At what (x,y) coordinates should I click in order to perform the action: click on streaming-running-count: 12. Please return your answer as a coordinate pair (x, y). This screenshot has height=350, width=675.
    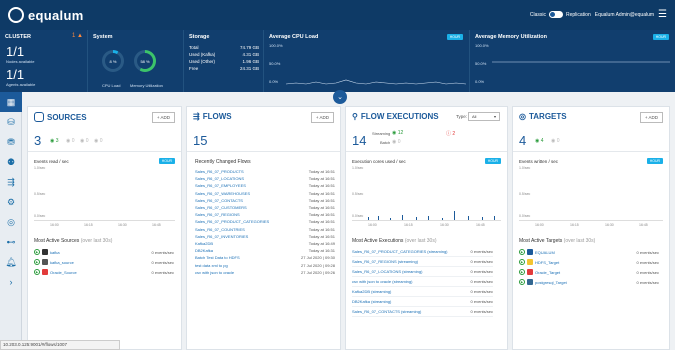
    Looking at the image, I should click on (400, 133).